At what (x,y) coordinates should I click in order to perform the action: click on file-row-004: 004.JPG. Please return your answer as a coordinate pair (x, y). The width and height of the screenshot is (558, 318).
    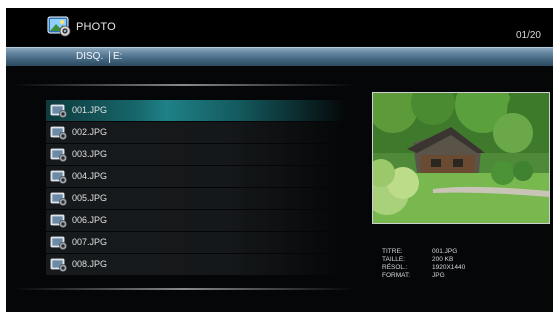
    Looking at the image, I should click on (196, 176).